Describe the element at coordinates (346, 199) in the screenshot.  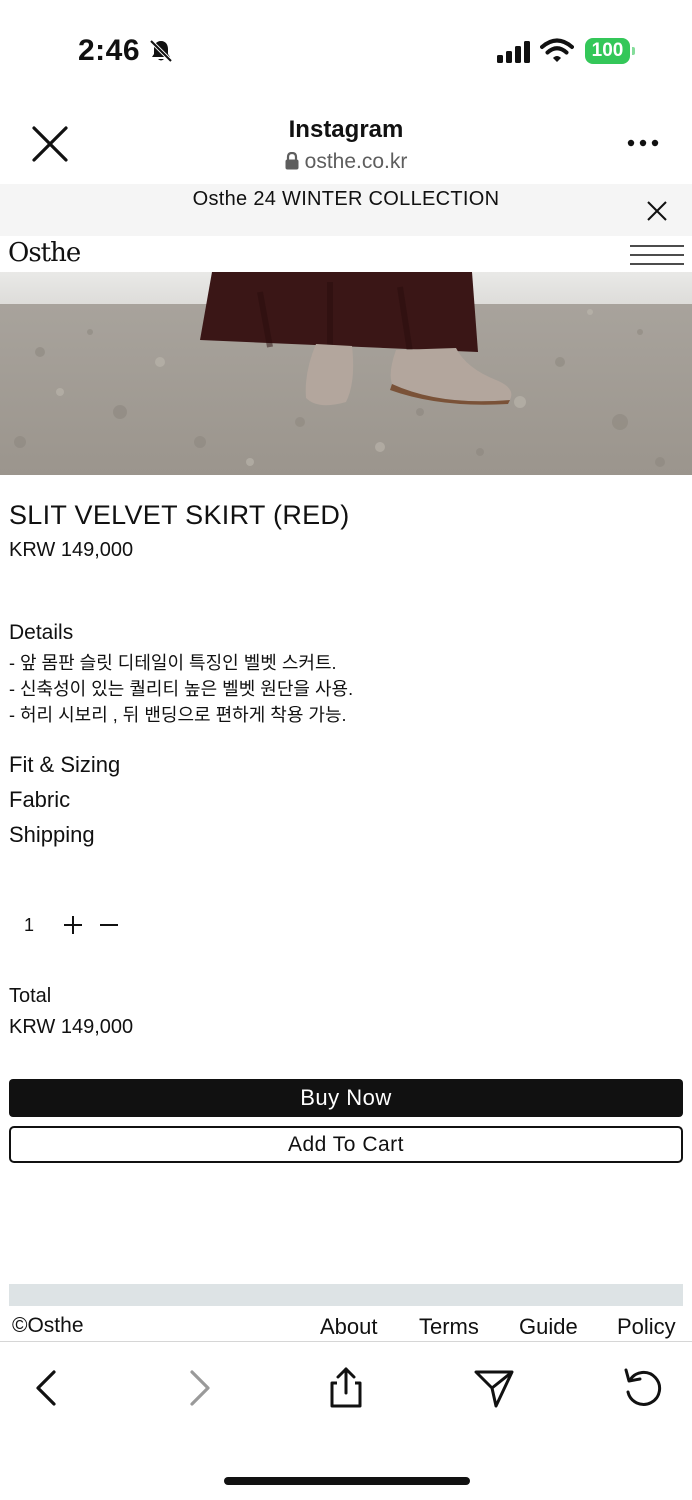
I see `promo-text: Osthe 24 WINTER COLLECTION` at that location.